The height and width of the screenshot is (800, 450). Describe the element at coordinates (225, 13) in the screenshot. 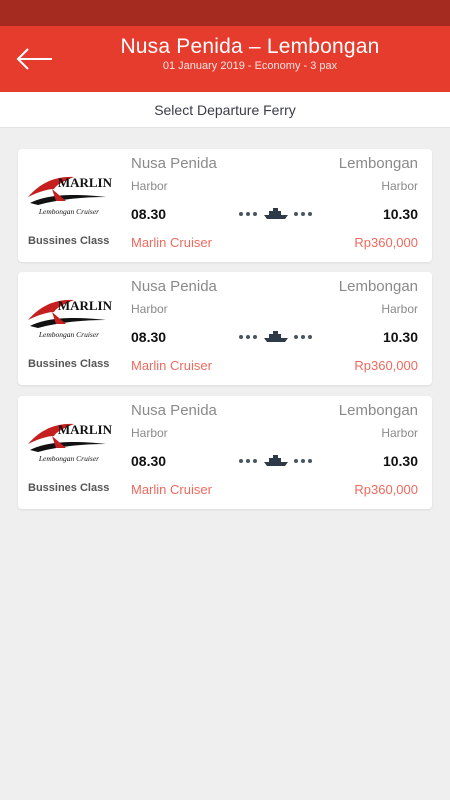

I see `status-bar` at that location.